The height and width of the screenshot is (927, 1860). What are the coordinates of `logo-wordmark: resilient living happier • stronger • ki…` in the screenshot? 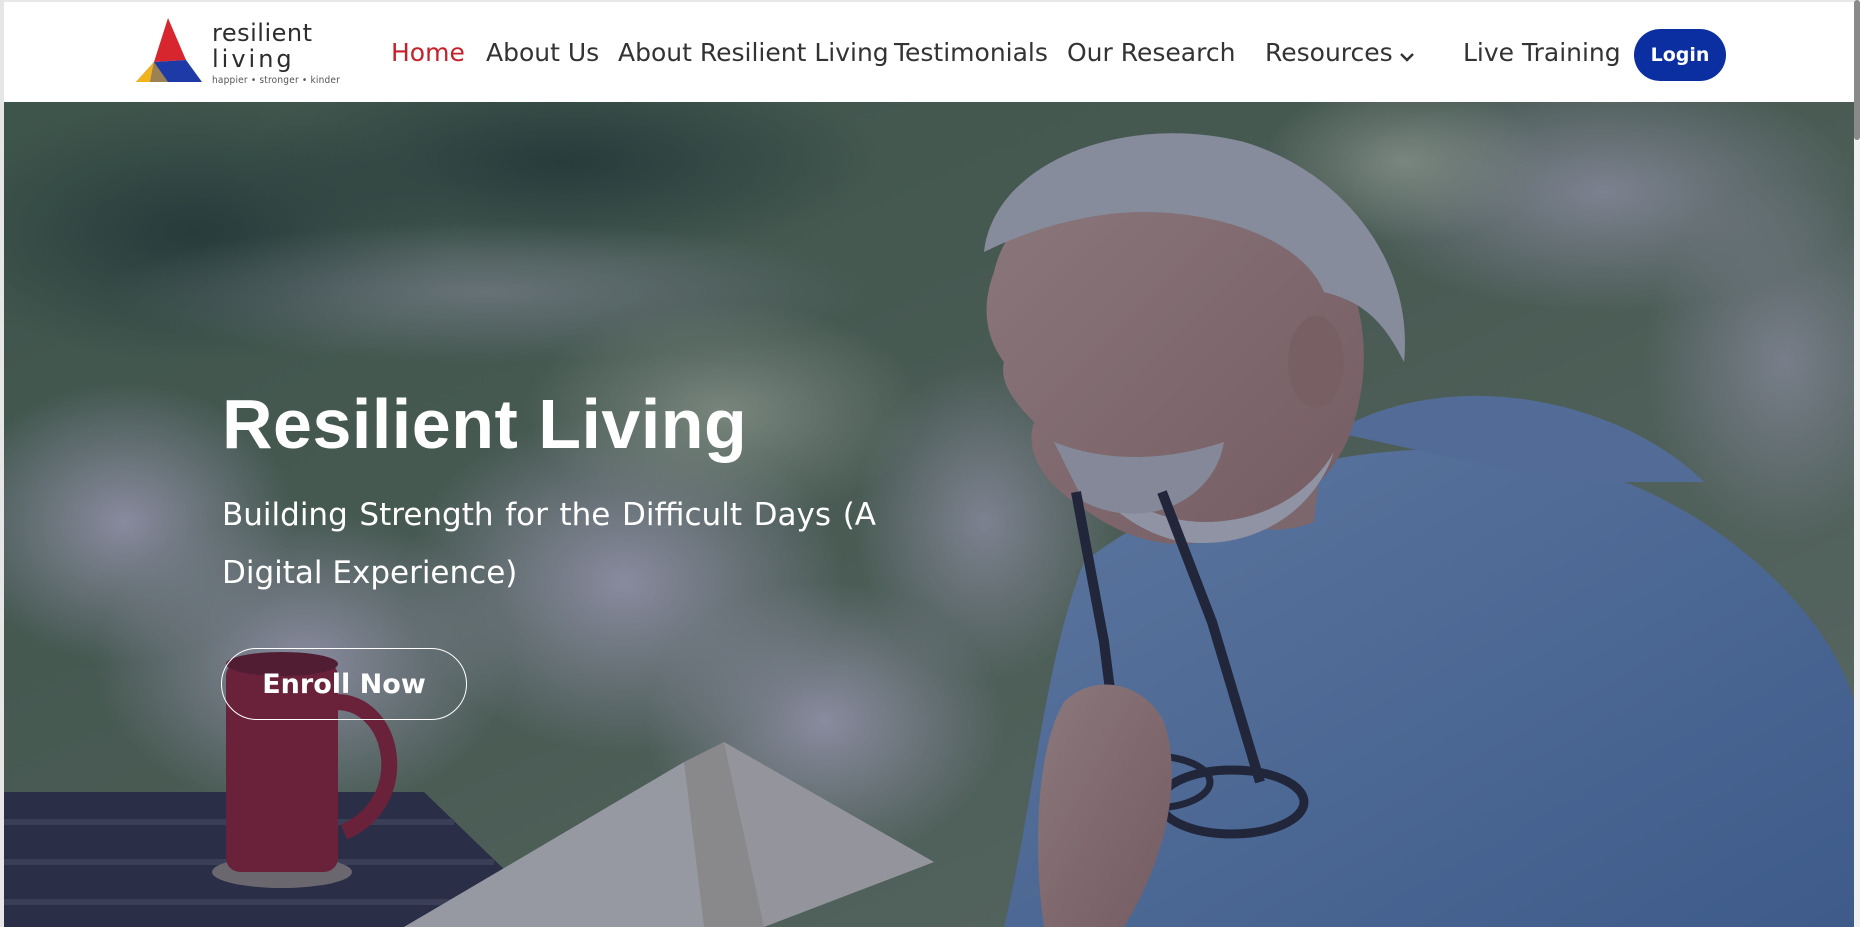 It's located at (276, 53).